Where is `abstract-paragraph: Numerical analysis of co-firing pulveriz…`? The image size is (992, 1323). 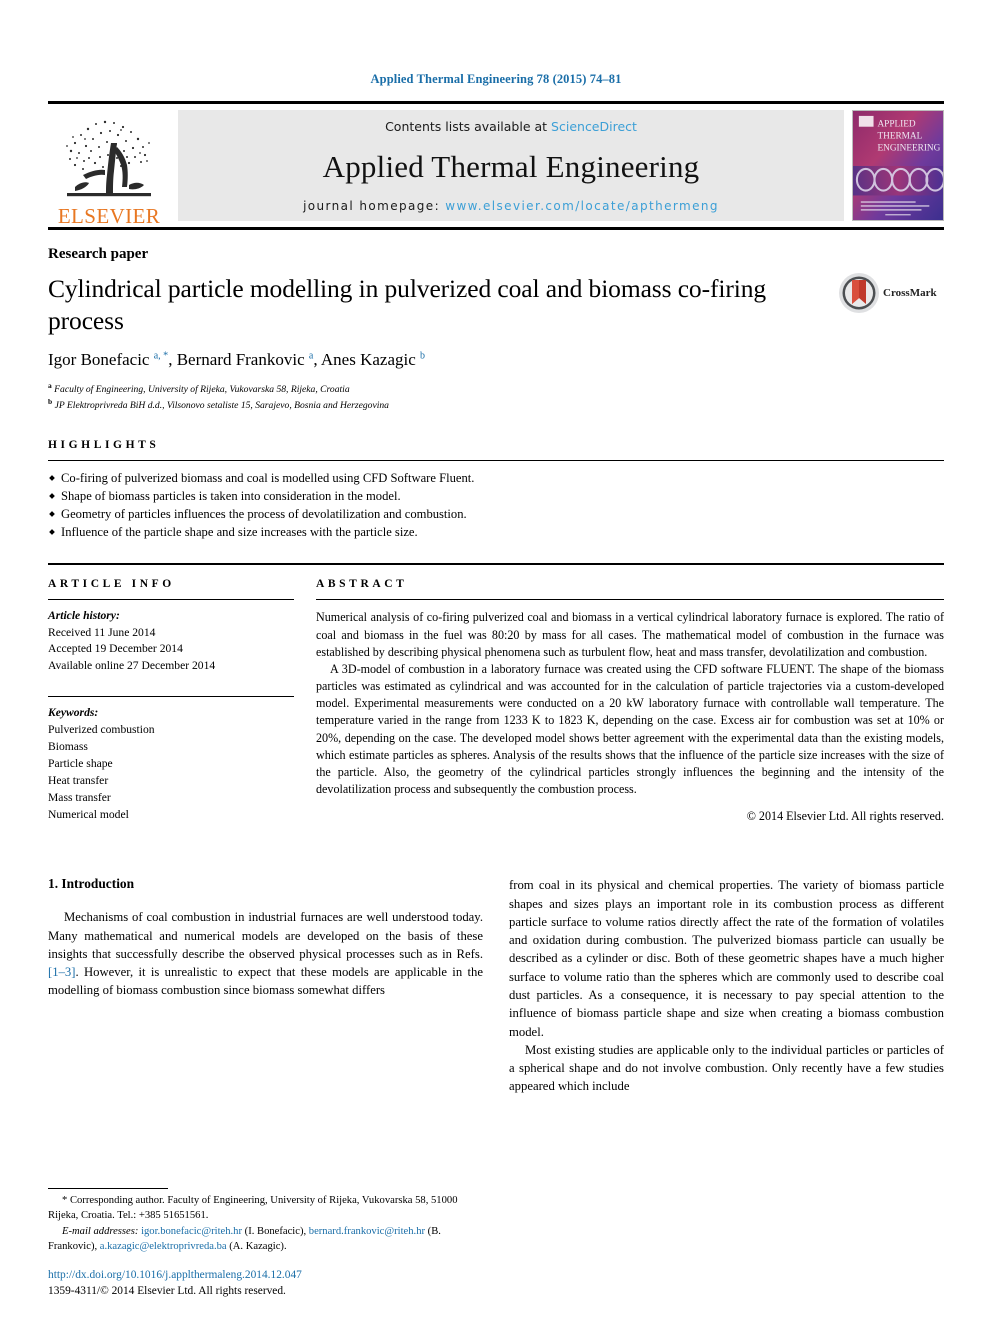
abstract-paragraph: Numerical analysis of co-firing pulveriz… is located at coordinates (630, 634).